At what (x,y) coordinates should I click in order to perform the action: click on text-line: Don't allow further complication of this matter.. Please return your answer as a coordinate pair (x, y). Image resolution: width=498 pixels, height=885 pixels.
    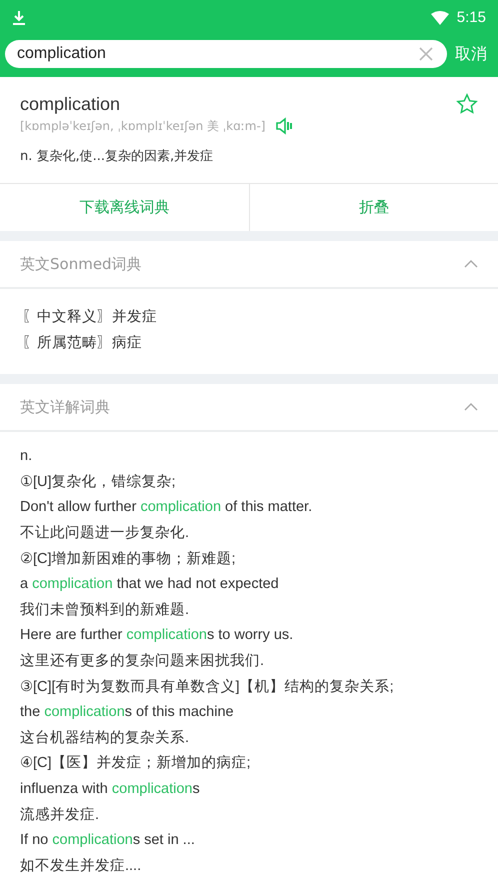
    Looking at the image, I should click on (167, 508).